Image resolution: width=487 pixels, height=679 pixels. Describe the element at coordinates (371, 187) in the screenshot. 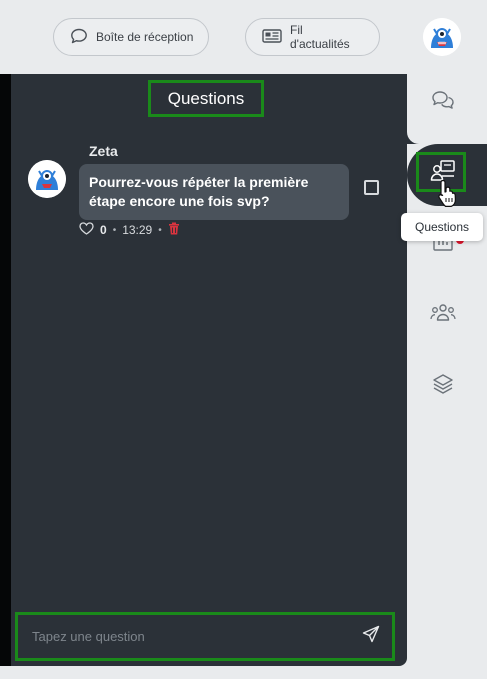

I see `mark-answered-checkbox` at that location.